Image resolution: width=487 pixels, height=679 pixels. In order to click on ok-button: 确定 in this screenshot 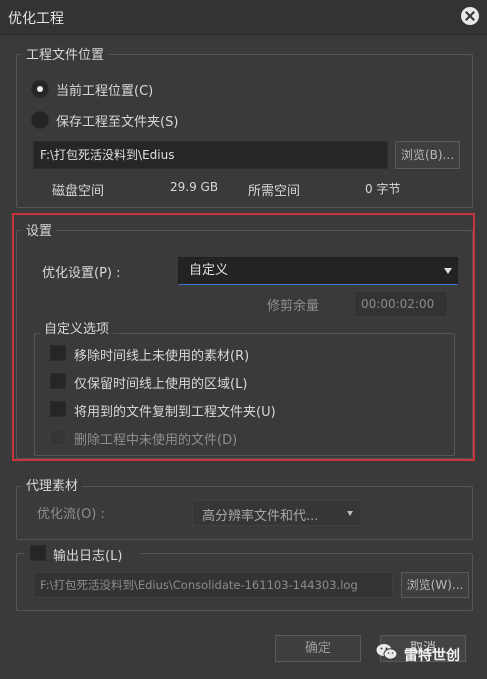, I will do `click(318, 648)`.